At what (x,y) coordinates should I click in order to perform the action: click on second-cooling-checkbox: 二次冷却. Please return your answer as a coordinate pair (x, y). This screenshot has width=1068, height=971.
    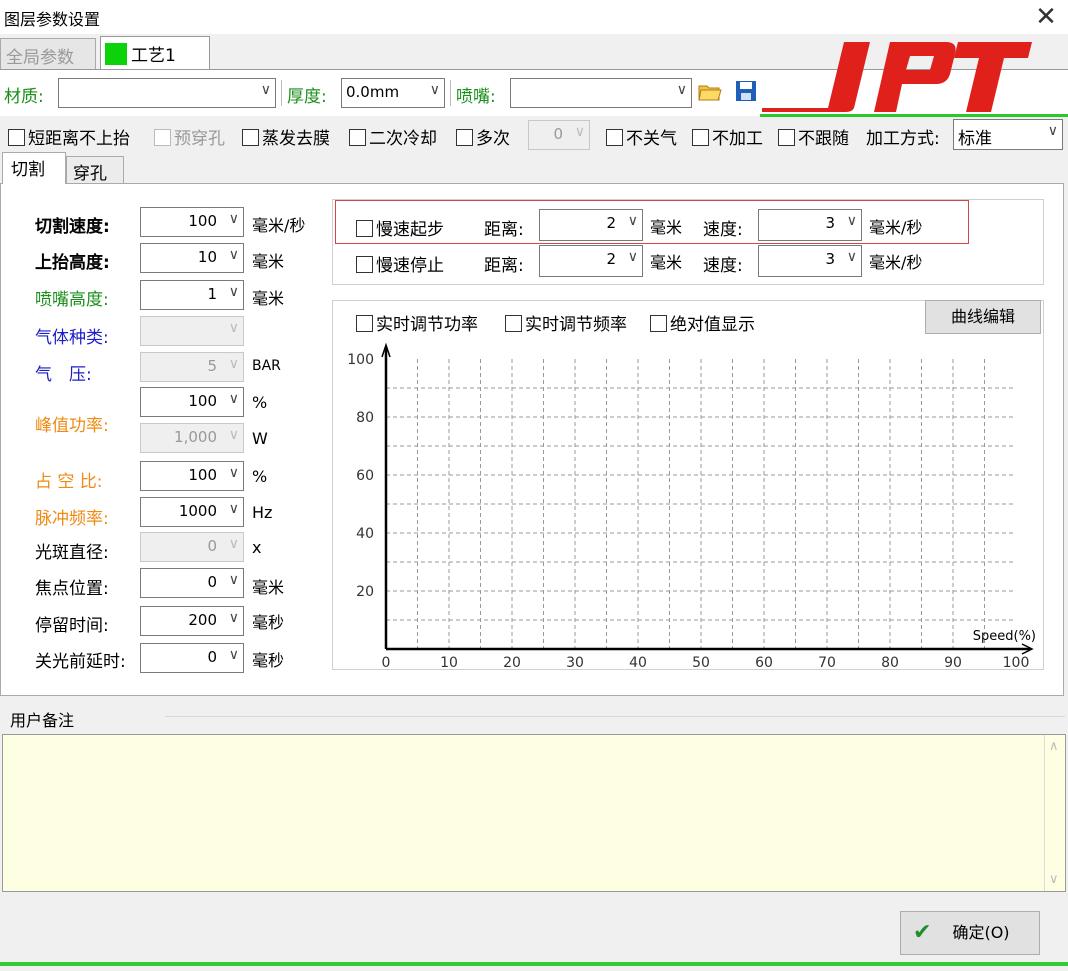
    Looking at the image, I should click on (393, 136).